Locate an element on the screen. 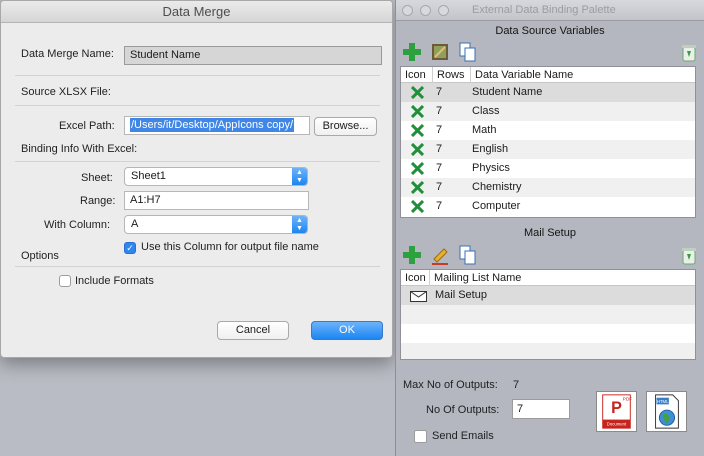  mail-setup-title: Mail Setup is located at coordinates (550, 233).